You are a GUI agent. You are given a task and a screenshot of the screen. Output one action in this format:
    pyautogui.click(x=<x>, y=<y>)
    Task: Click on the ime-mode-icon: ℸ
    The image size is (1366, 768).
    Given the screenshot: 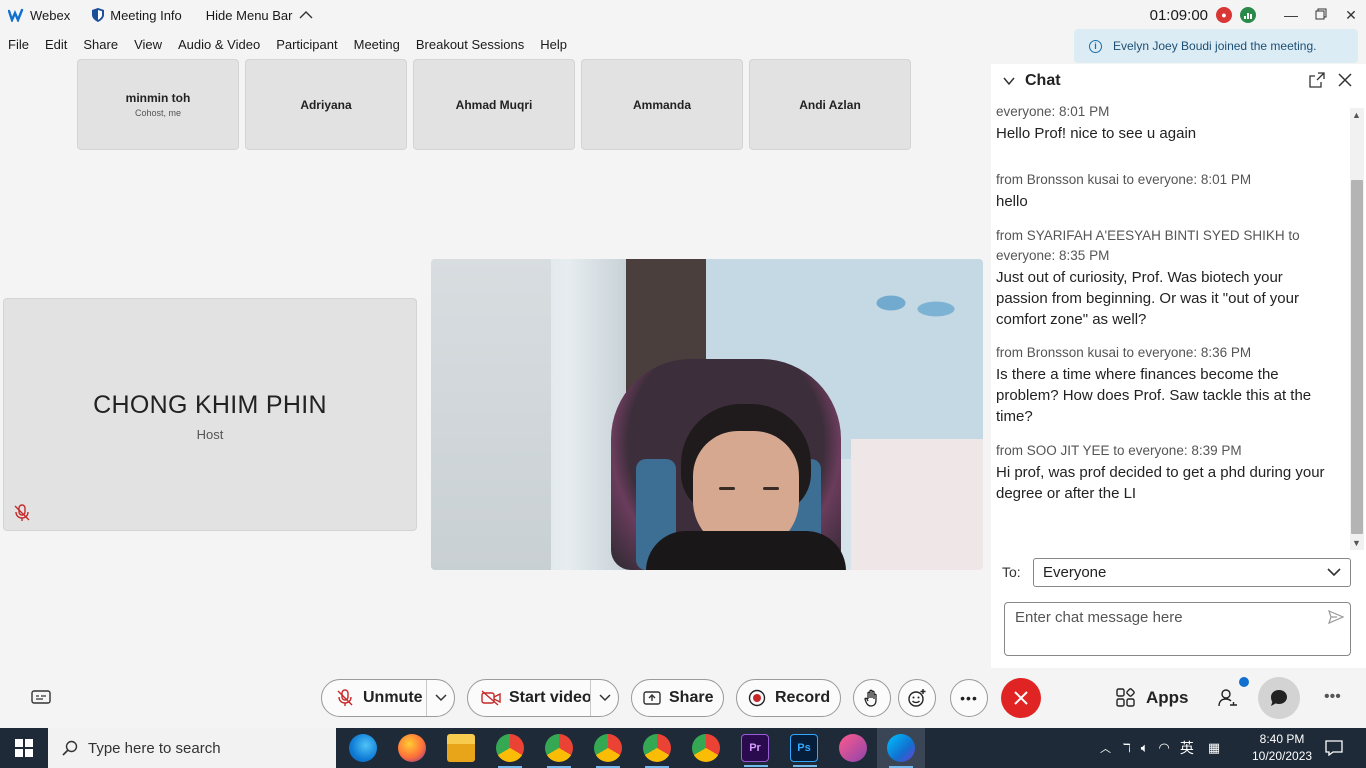 What is the action you would take?
    pyautogui.click(x=1127, y=748)
    